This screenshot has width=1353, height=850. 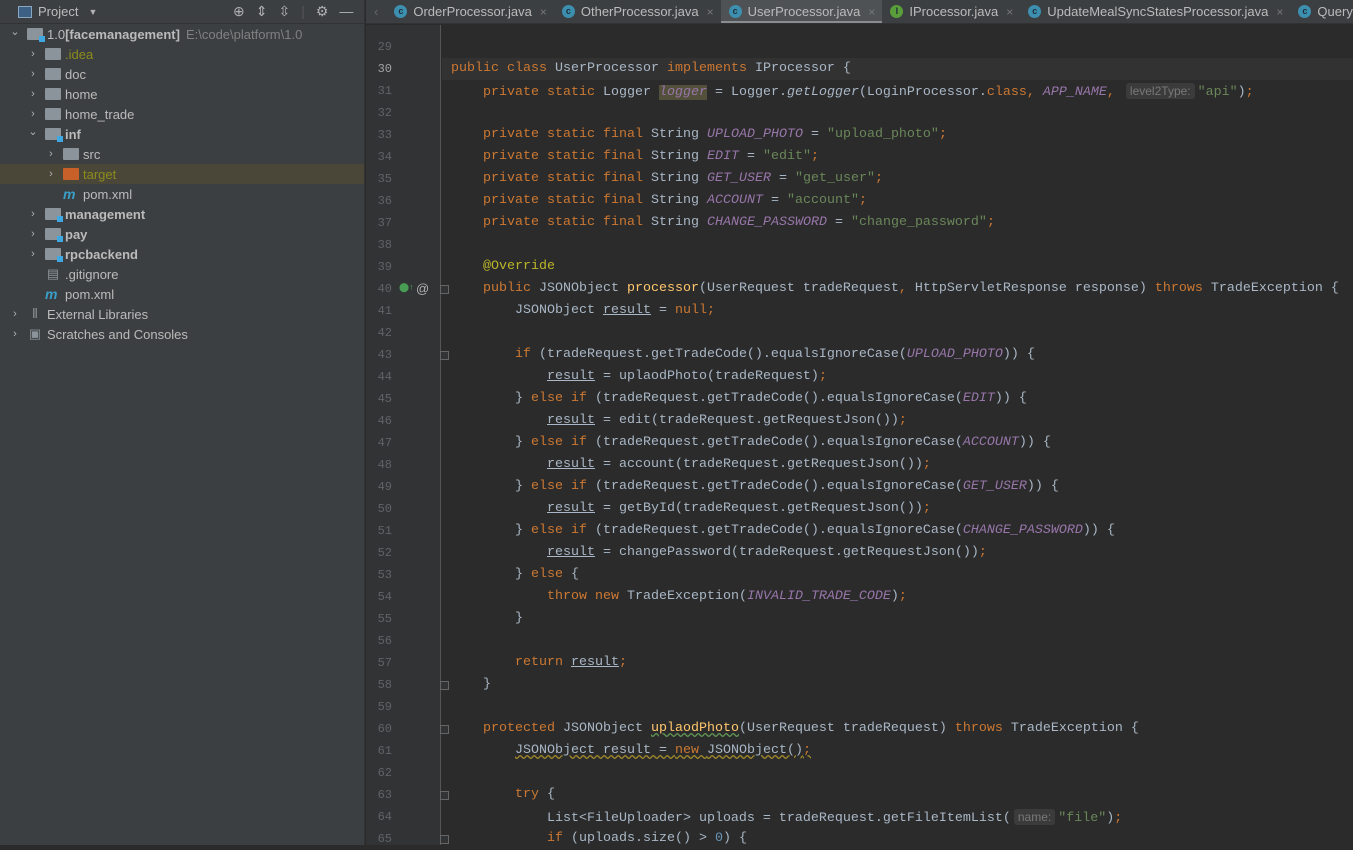 I want to click on tree-item-pay: › pay, so click(x=182, y=234).